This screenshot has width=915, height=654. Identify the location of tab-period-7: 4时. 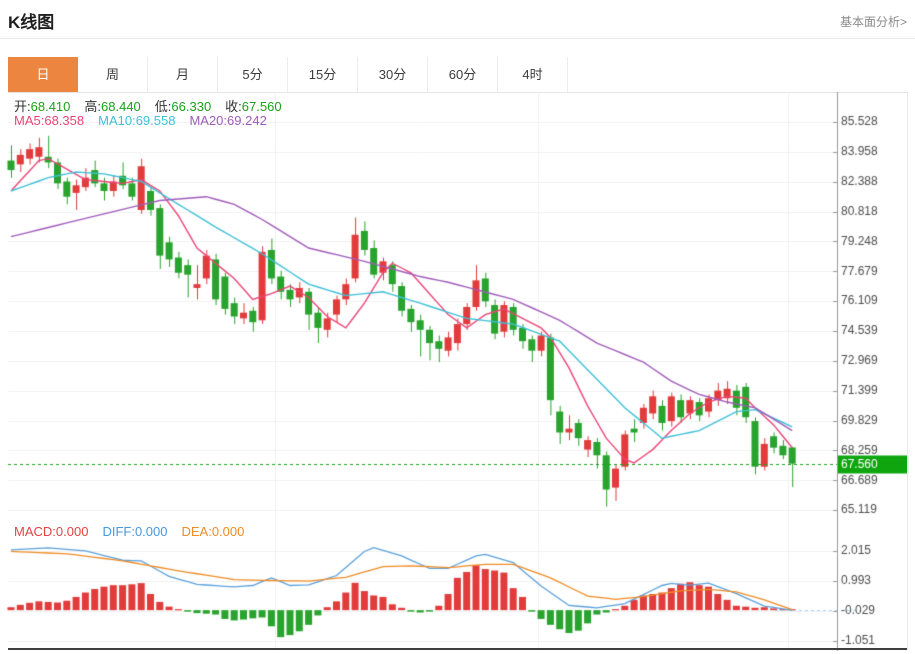
(533, 74).